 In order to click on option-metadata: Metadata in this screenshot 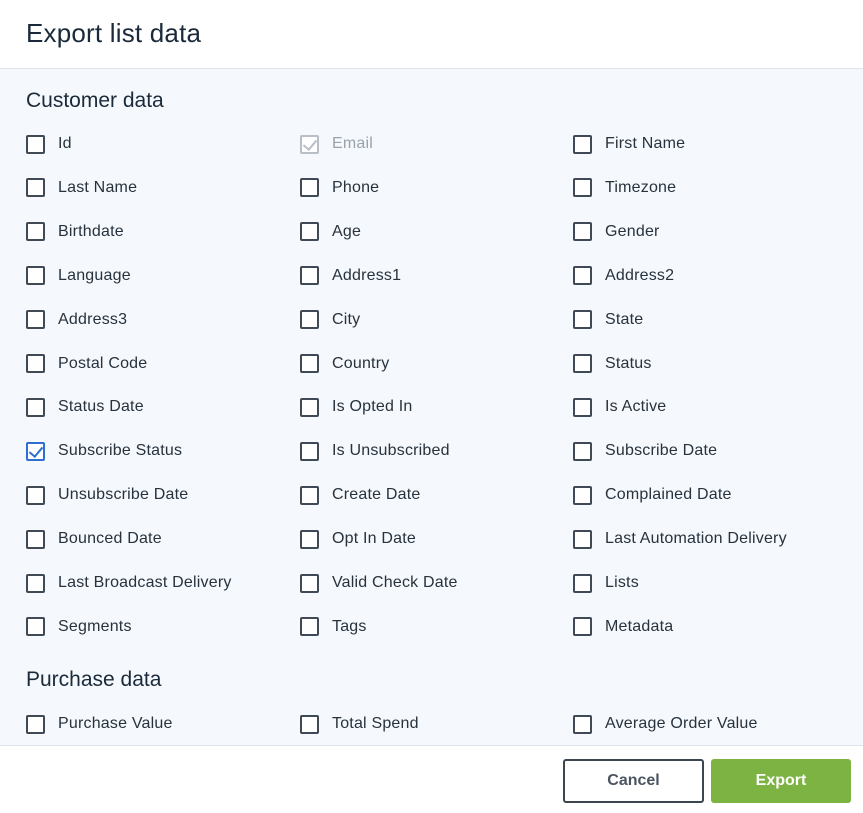, I will do `click(623, 627)`.